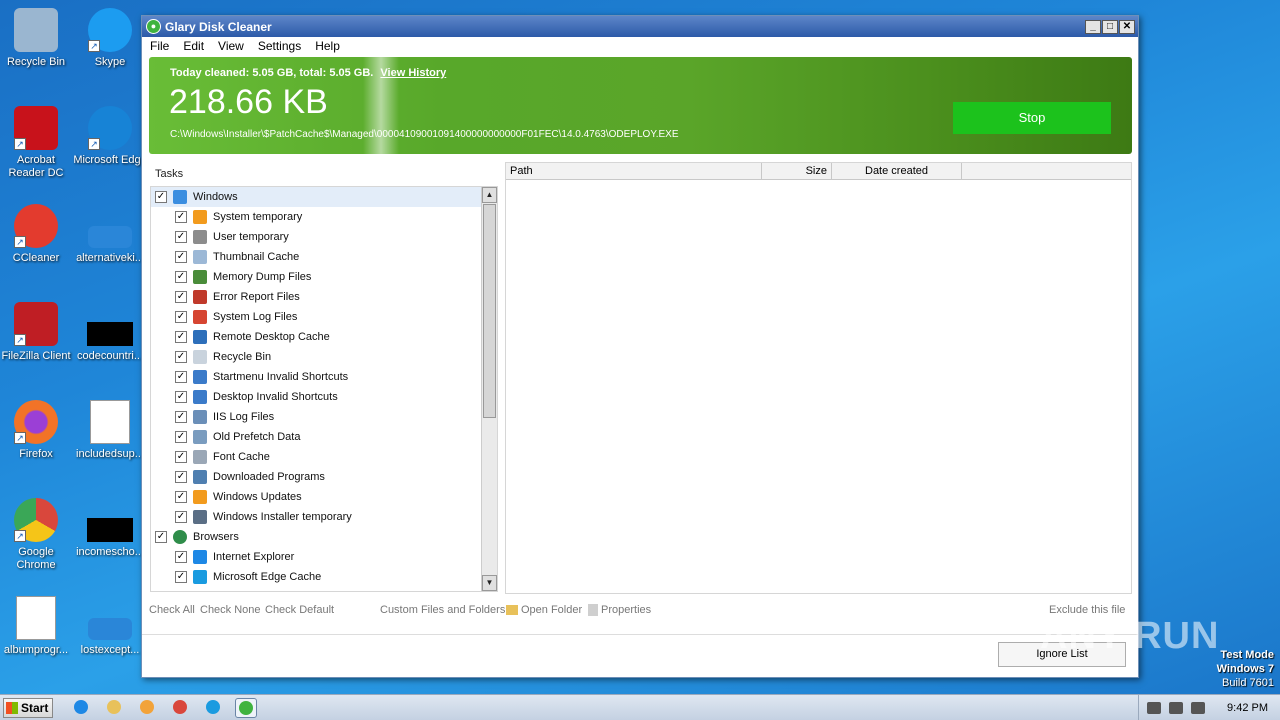 The width and height of the screenshot is (1280, 720). Describe the element at coordinates (1127, 26) in the screenshot. I see `close-button: ✕` at that location.